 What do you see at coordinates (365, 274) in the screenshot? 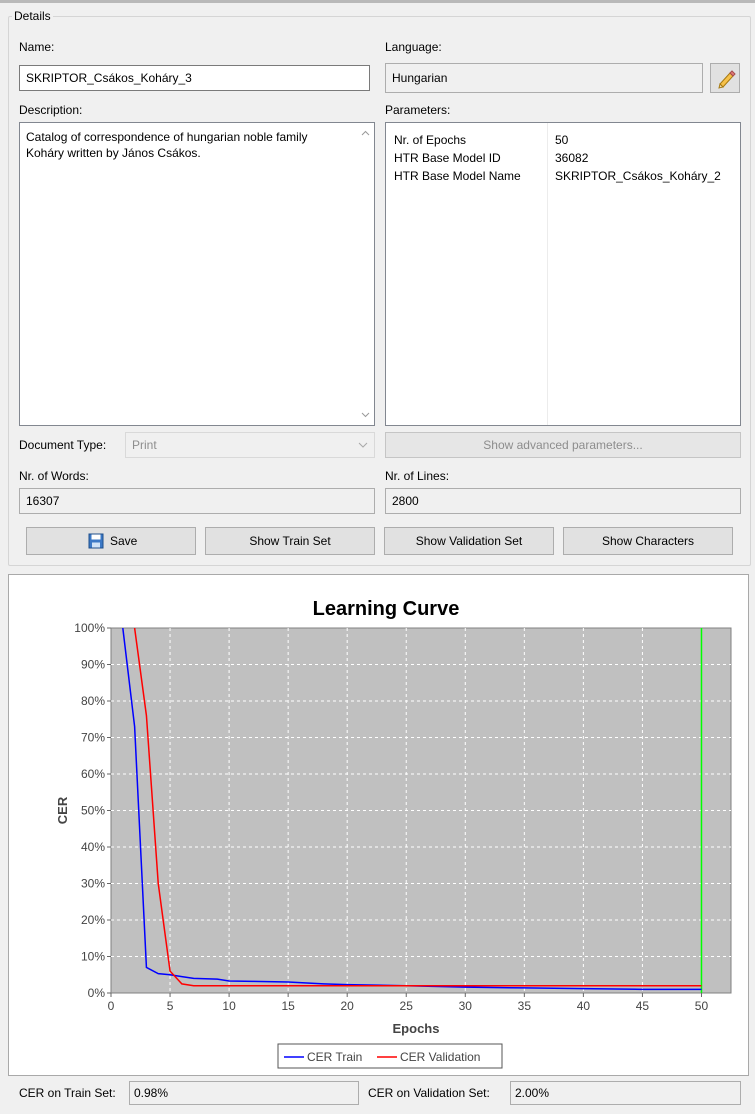
I see `description-scrollbar` at bounding box center [365, 274].